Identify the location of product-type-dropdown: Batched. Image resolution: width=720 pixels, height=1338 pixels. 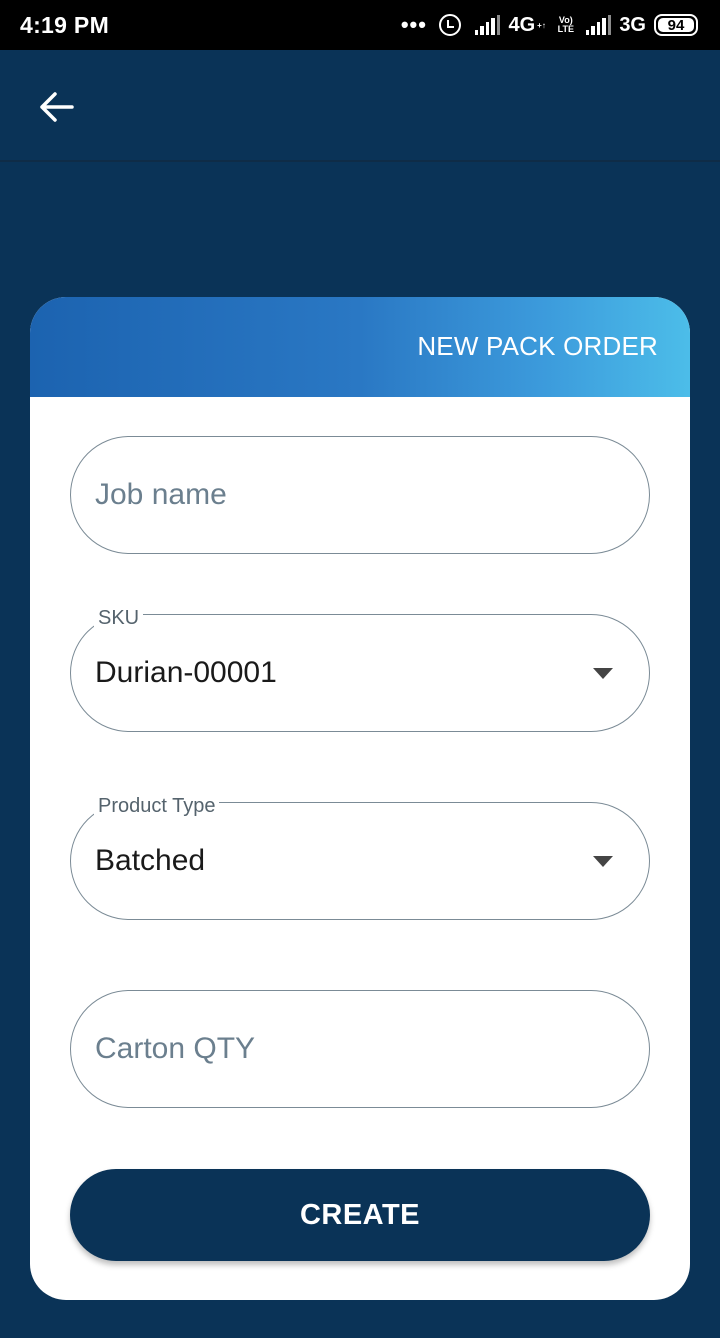
(360, 861).